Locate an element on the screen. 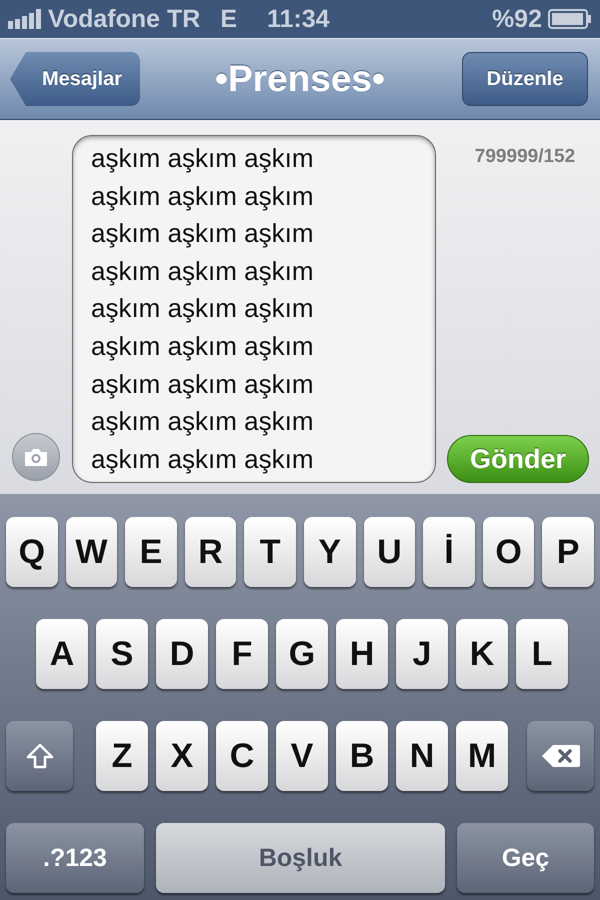  letter-key: N is located at coordinates (422, 756).